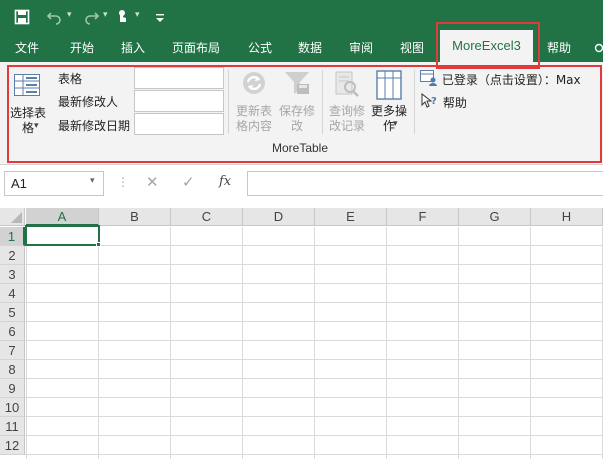  What do you see at coordinates (12, 445) in the screenshot?
I see `row-header-12: 12` at bounding box center [12, 445].